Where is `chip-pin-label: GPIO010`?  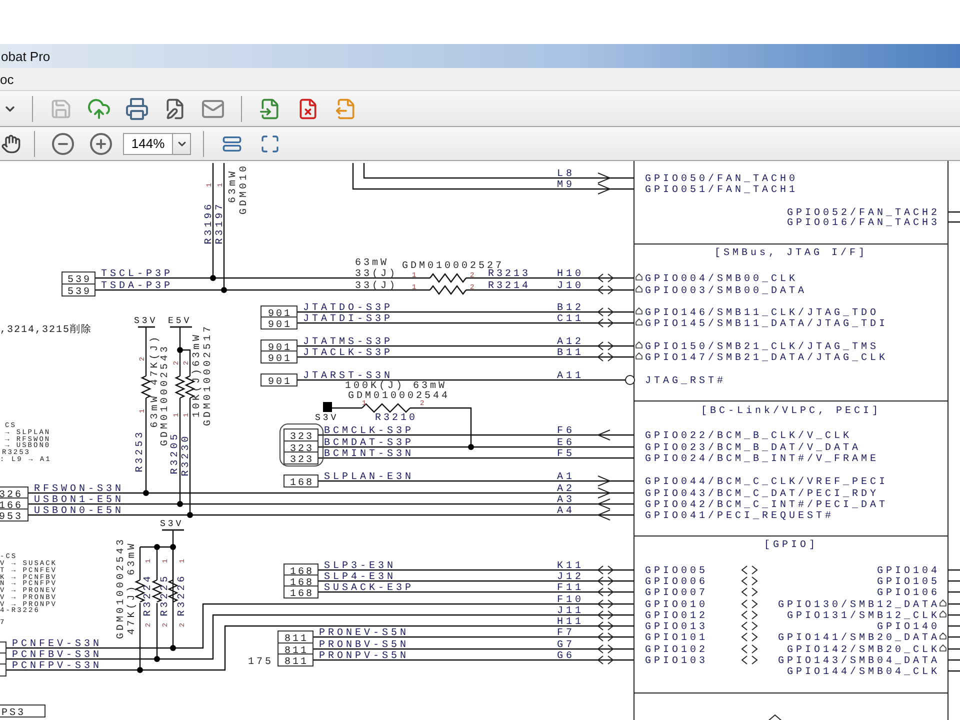
chip-pin-label: GPIO010 is located at coordinates (676, 605).